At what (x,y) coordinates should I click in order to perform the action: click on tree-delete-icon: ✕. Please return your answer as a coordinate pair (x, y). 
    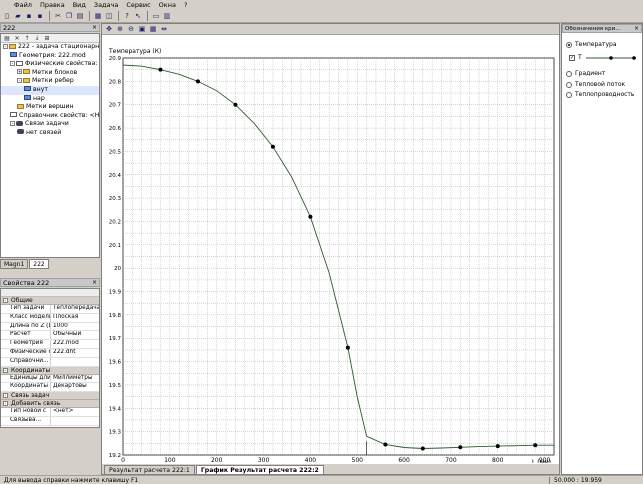
    Looking at the image, I should click on (17, 38).